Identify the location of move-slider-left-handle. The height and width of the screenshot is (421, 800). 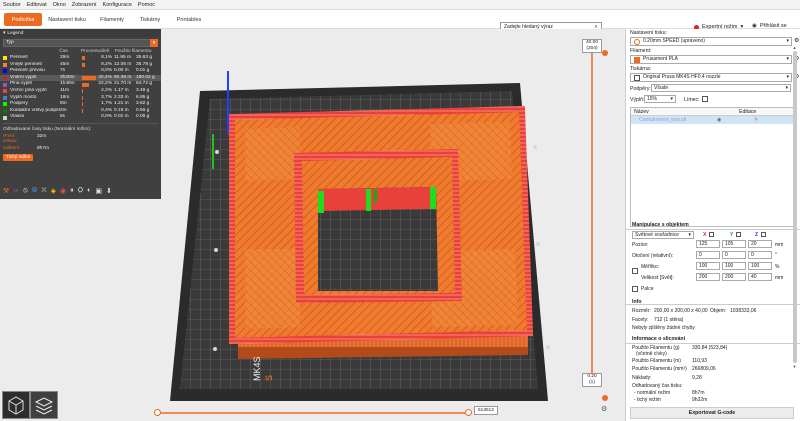
(157, 412).